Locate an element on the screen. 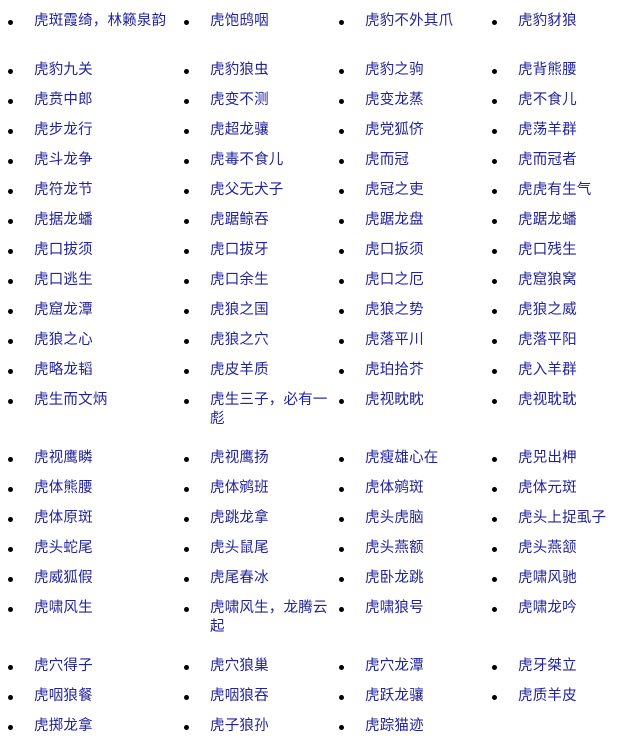 The width and height of the screenshot is (641, 747). list-item: 虎头燕颔 is located at coordinates (562, 554).